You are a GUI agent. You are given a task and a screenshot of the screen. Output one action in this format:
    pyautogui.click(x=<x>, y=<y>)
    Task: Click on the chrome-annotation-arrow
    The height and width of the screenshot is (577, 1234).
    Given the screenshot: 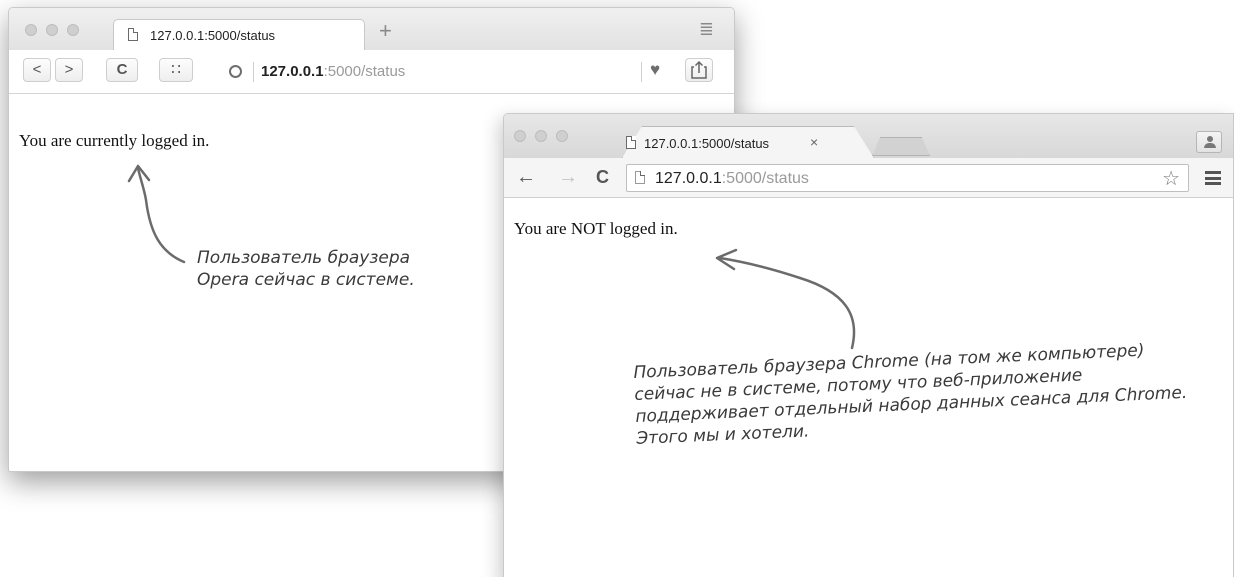 What is the action you would take?
    pyautogui.click(x=787, y=303)
    